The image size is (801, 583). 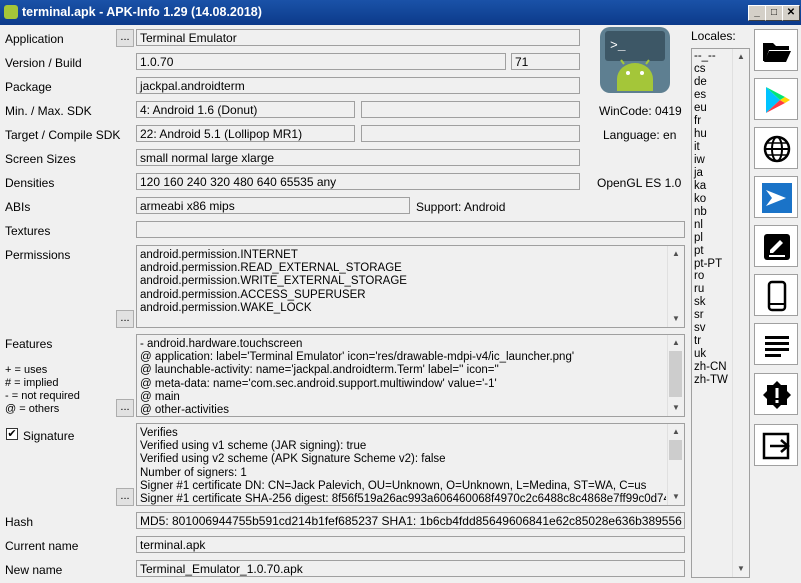 What do you see at coordinates (776, 394) in the screenshot?
I see `alert-button` at bounding box center [776, 394].